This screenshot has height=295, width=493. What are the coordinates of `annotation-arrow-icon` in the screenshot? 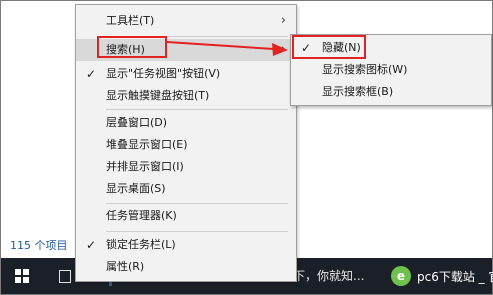 It's located at (227, 48).